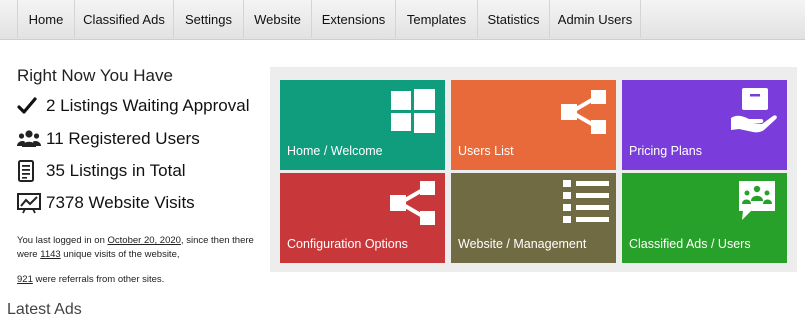  What do you see at coordinates (757, 203) in the screenshot?
I see `chat-users-icon` at bounding box center [757, 203].